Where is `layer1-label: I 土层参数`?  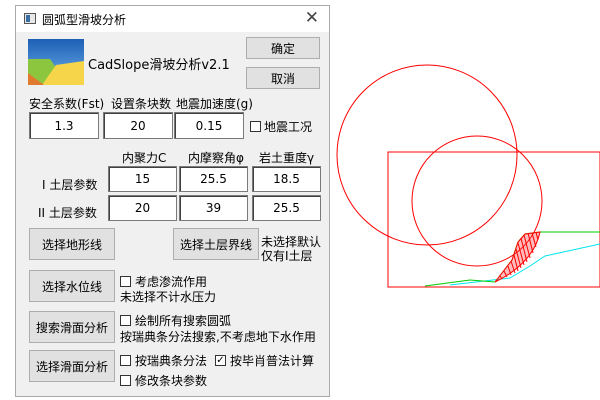
layer1-label: I 土层参数 is located at coordinates (70, 185).